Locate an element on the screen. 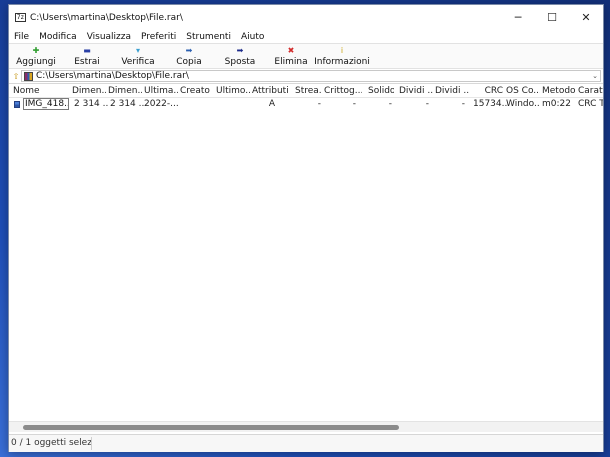 This screenshot has width=610, height=457. menu-strumenti: Strumenti is located at coordinates (208, 37).